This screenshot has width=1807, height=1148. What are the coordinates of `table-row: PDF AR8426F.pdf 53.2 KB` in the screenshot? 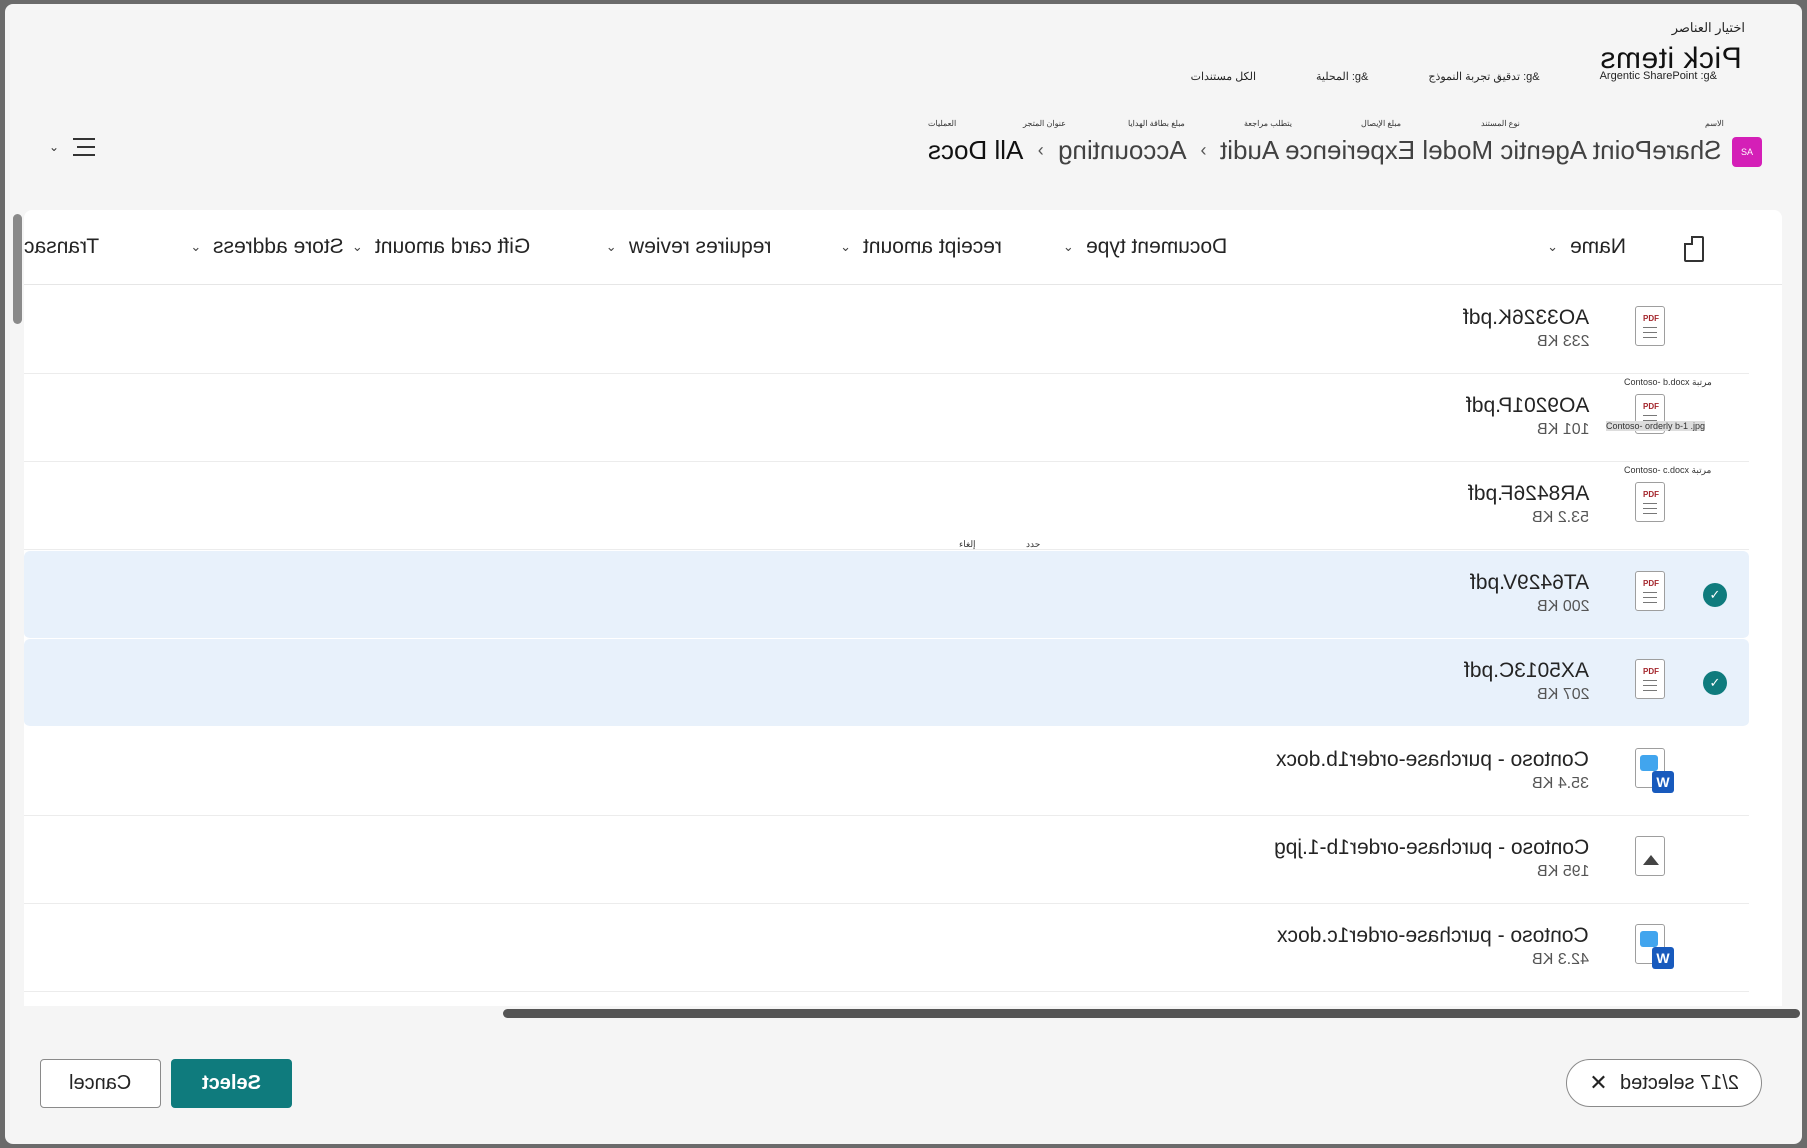 It's located at (886, 506).